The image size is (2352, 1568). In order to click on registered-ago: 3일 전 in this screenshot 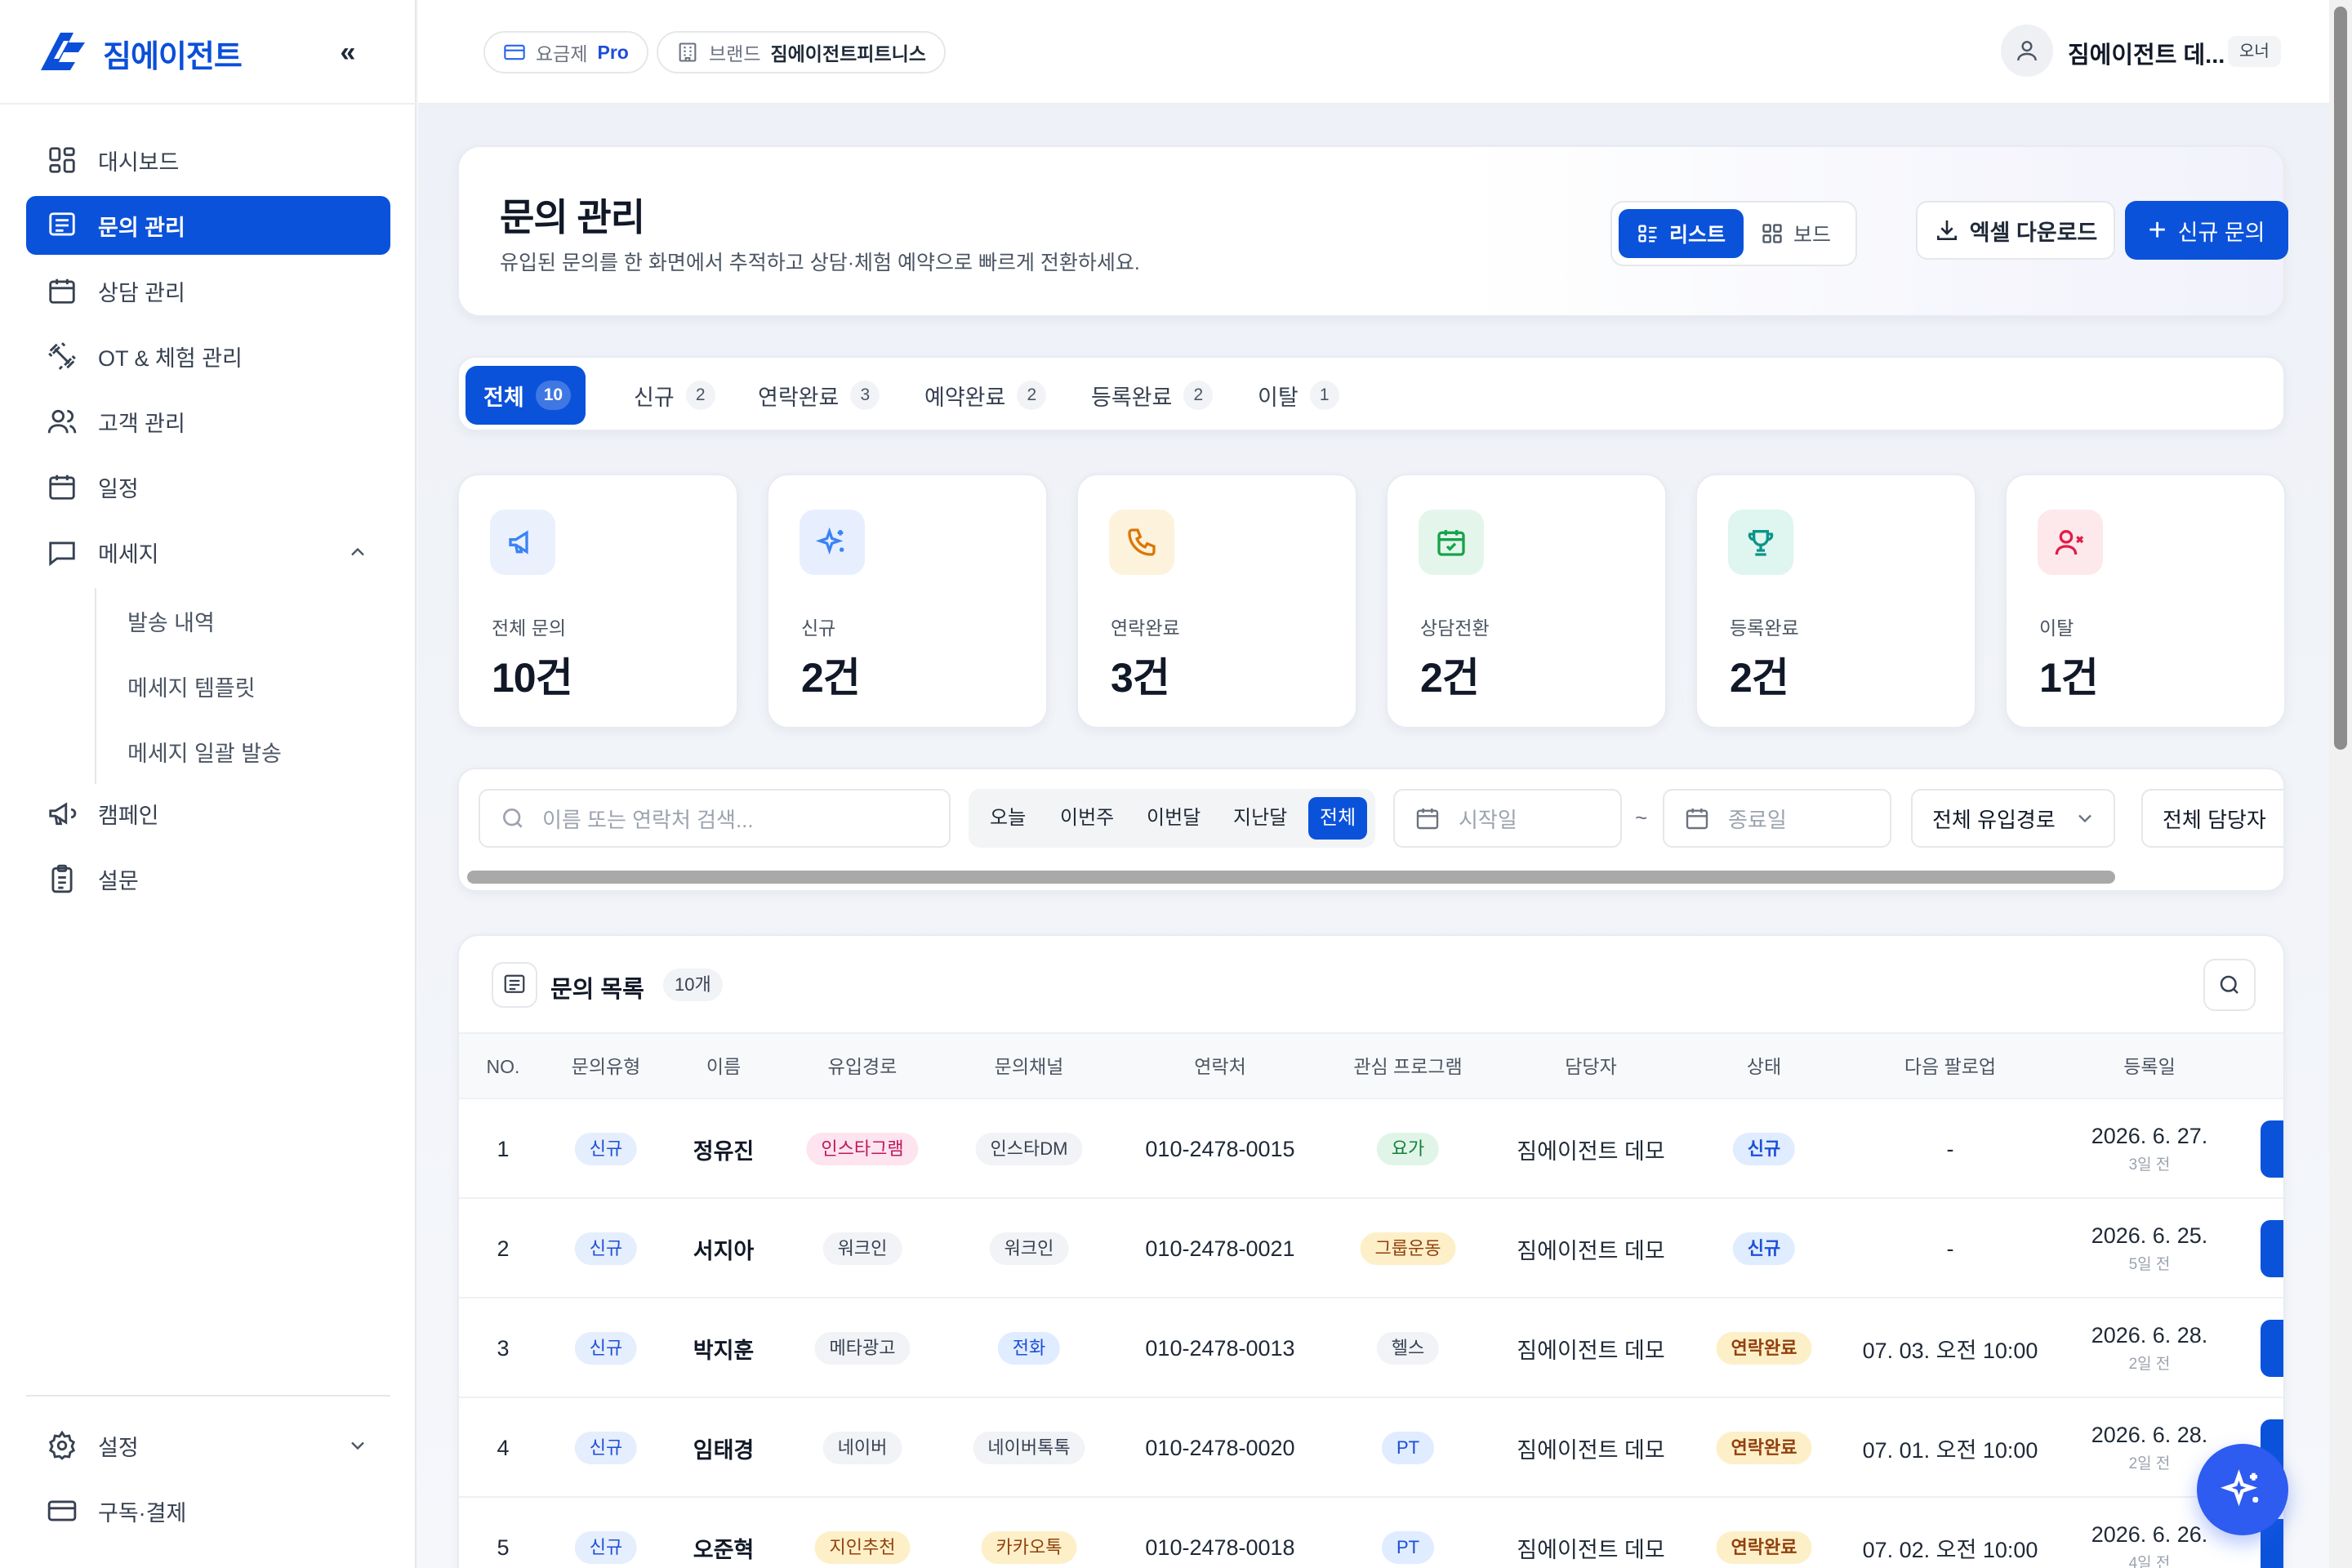, I will do `click(2149, 1165)`.